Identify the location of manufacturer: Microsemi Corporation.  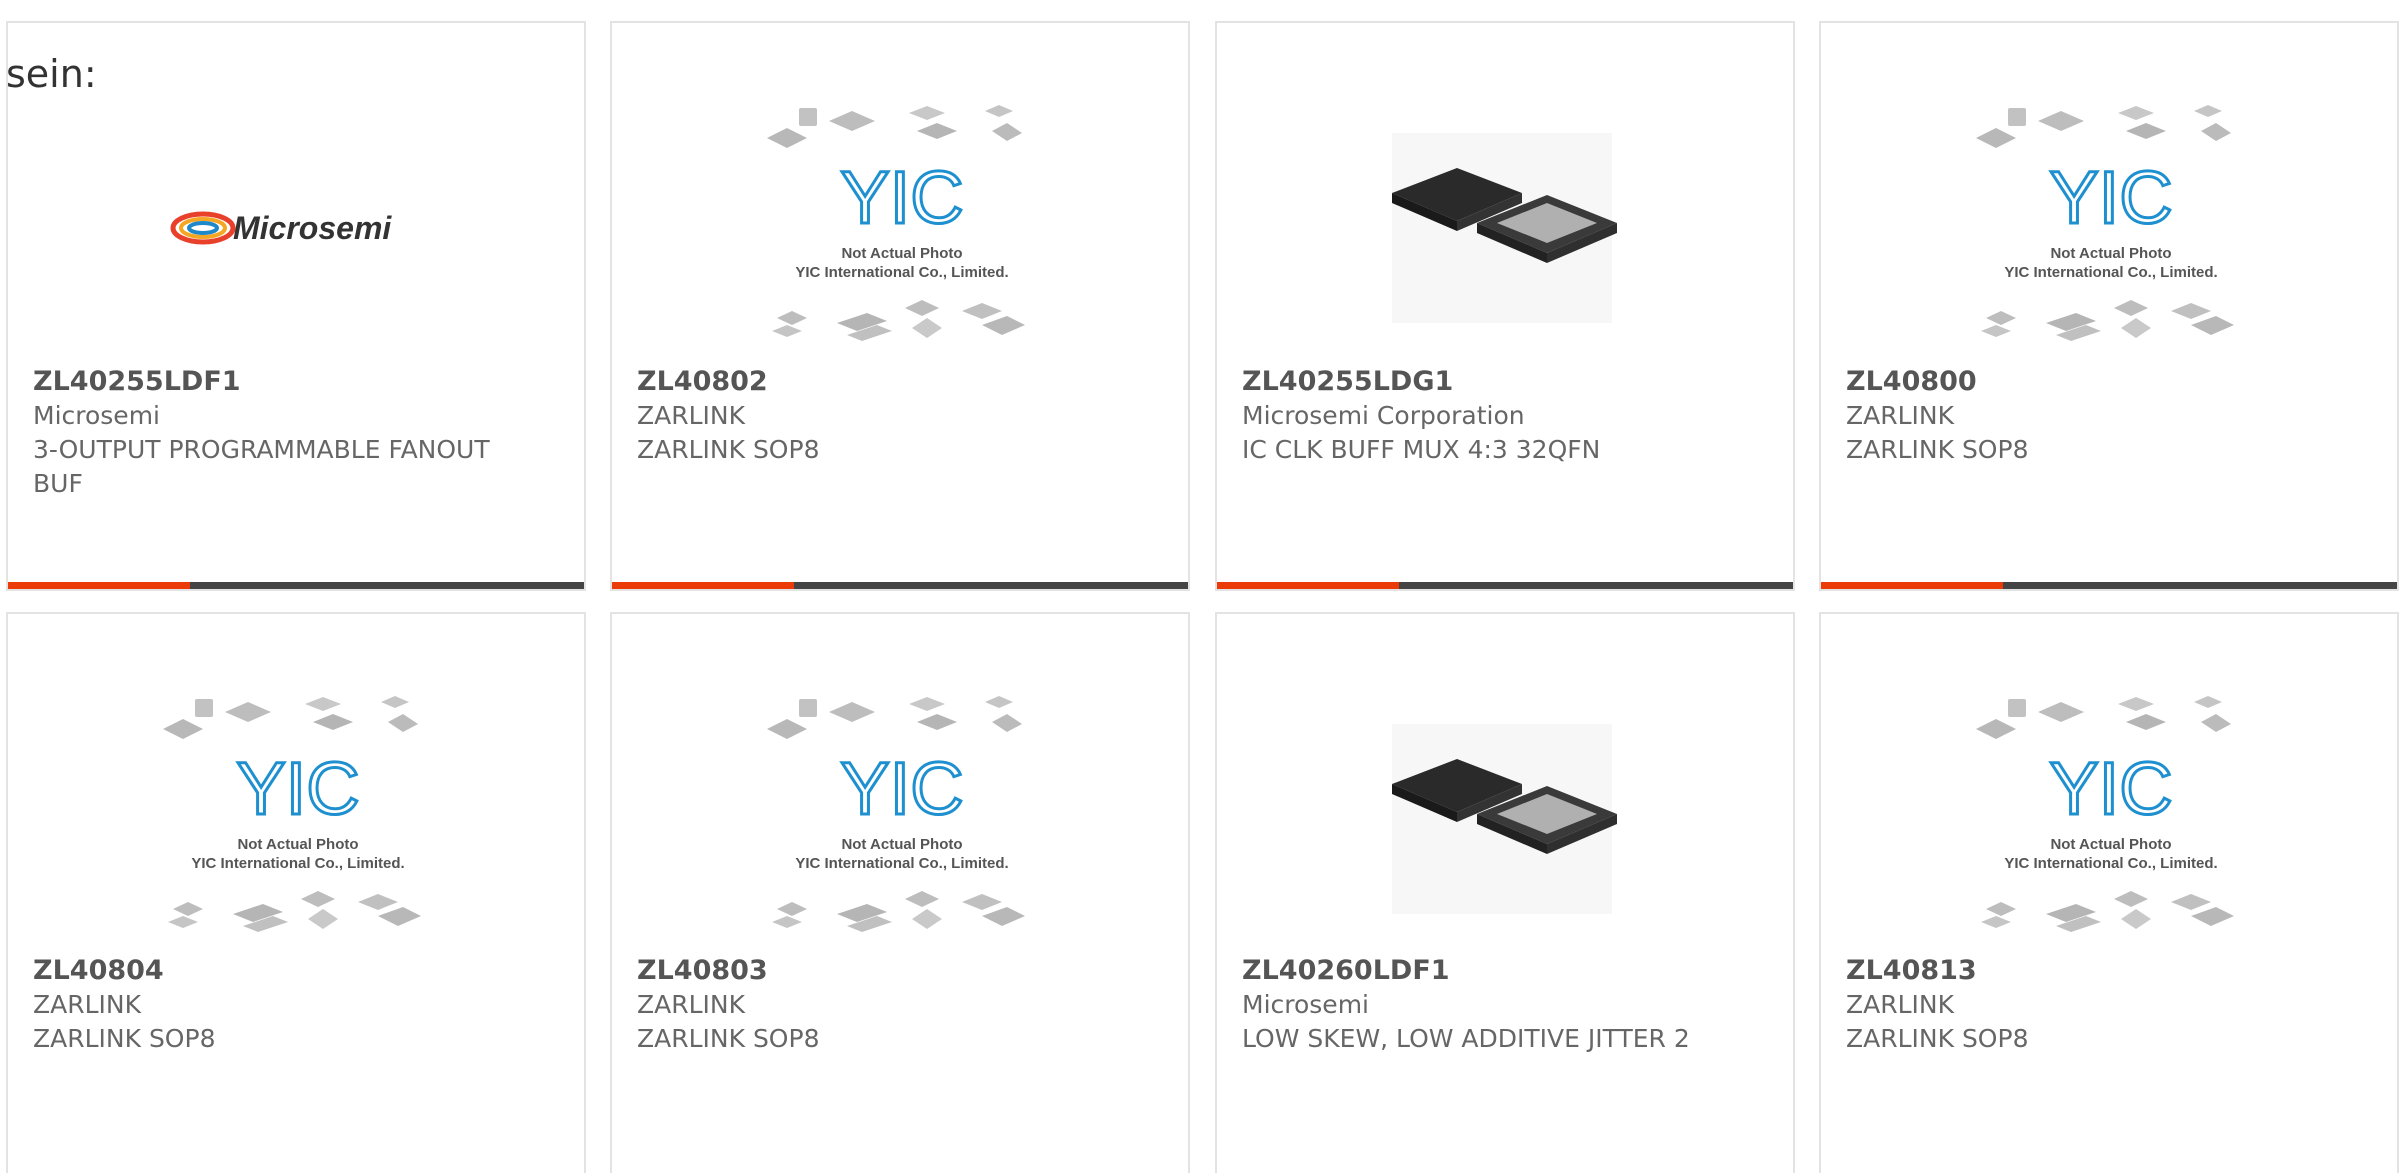
(1383, 415).